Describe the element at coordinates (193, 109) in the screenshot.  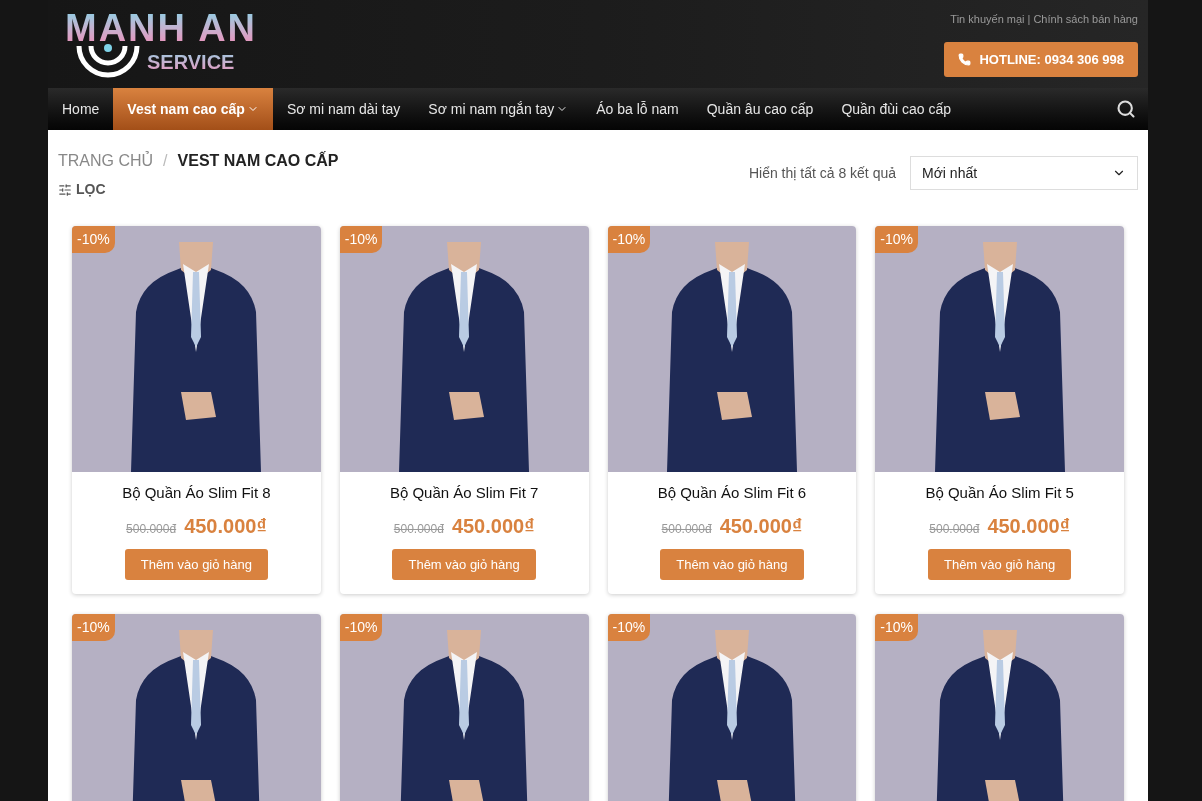
I see `nav-item: Vest nam cao cấp` at that location.